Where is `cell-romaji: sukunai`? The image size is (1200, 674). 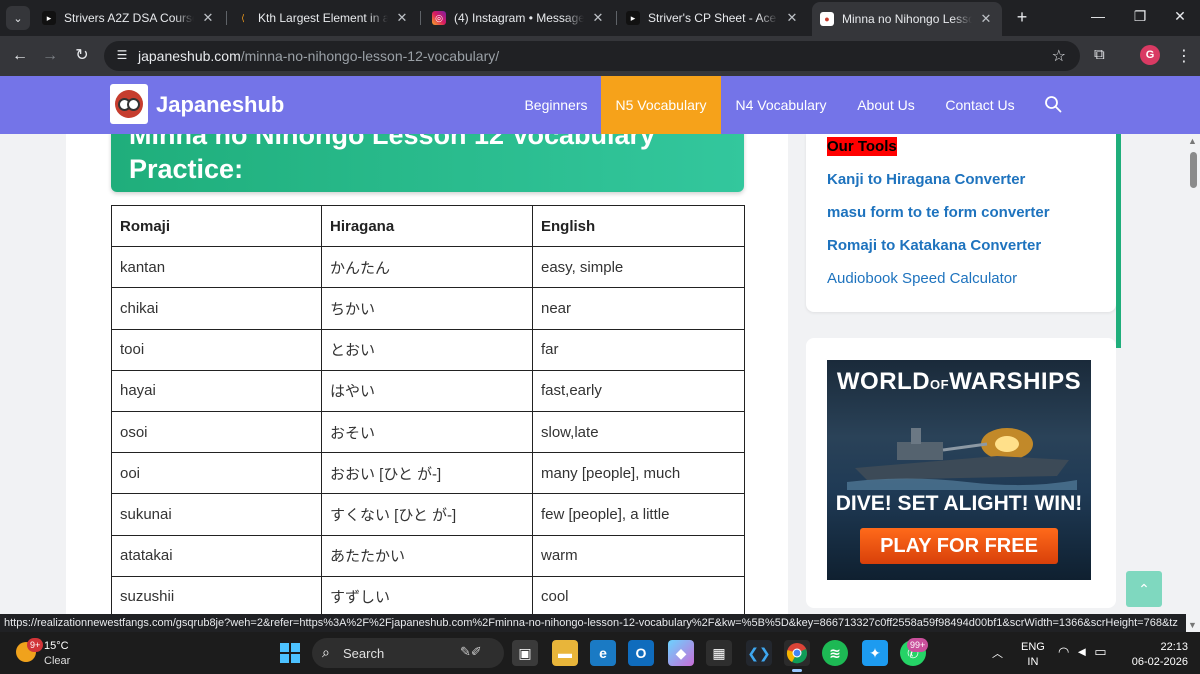
cell-romaji: sukunai is located at coordinates (216, 514).